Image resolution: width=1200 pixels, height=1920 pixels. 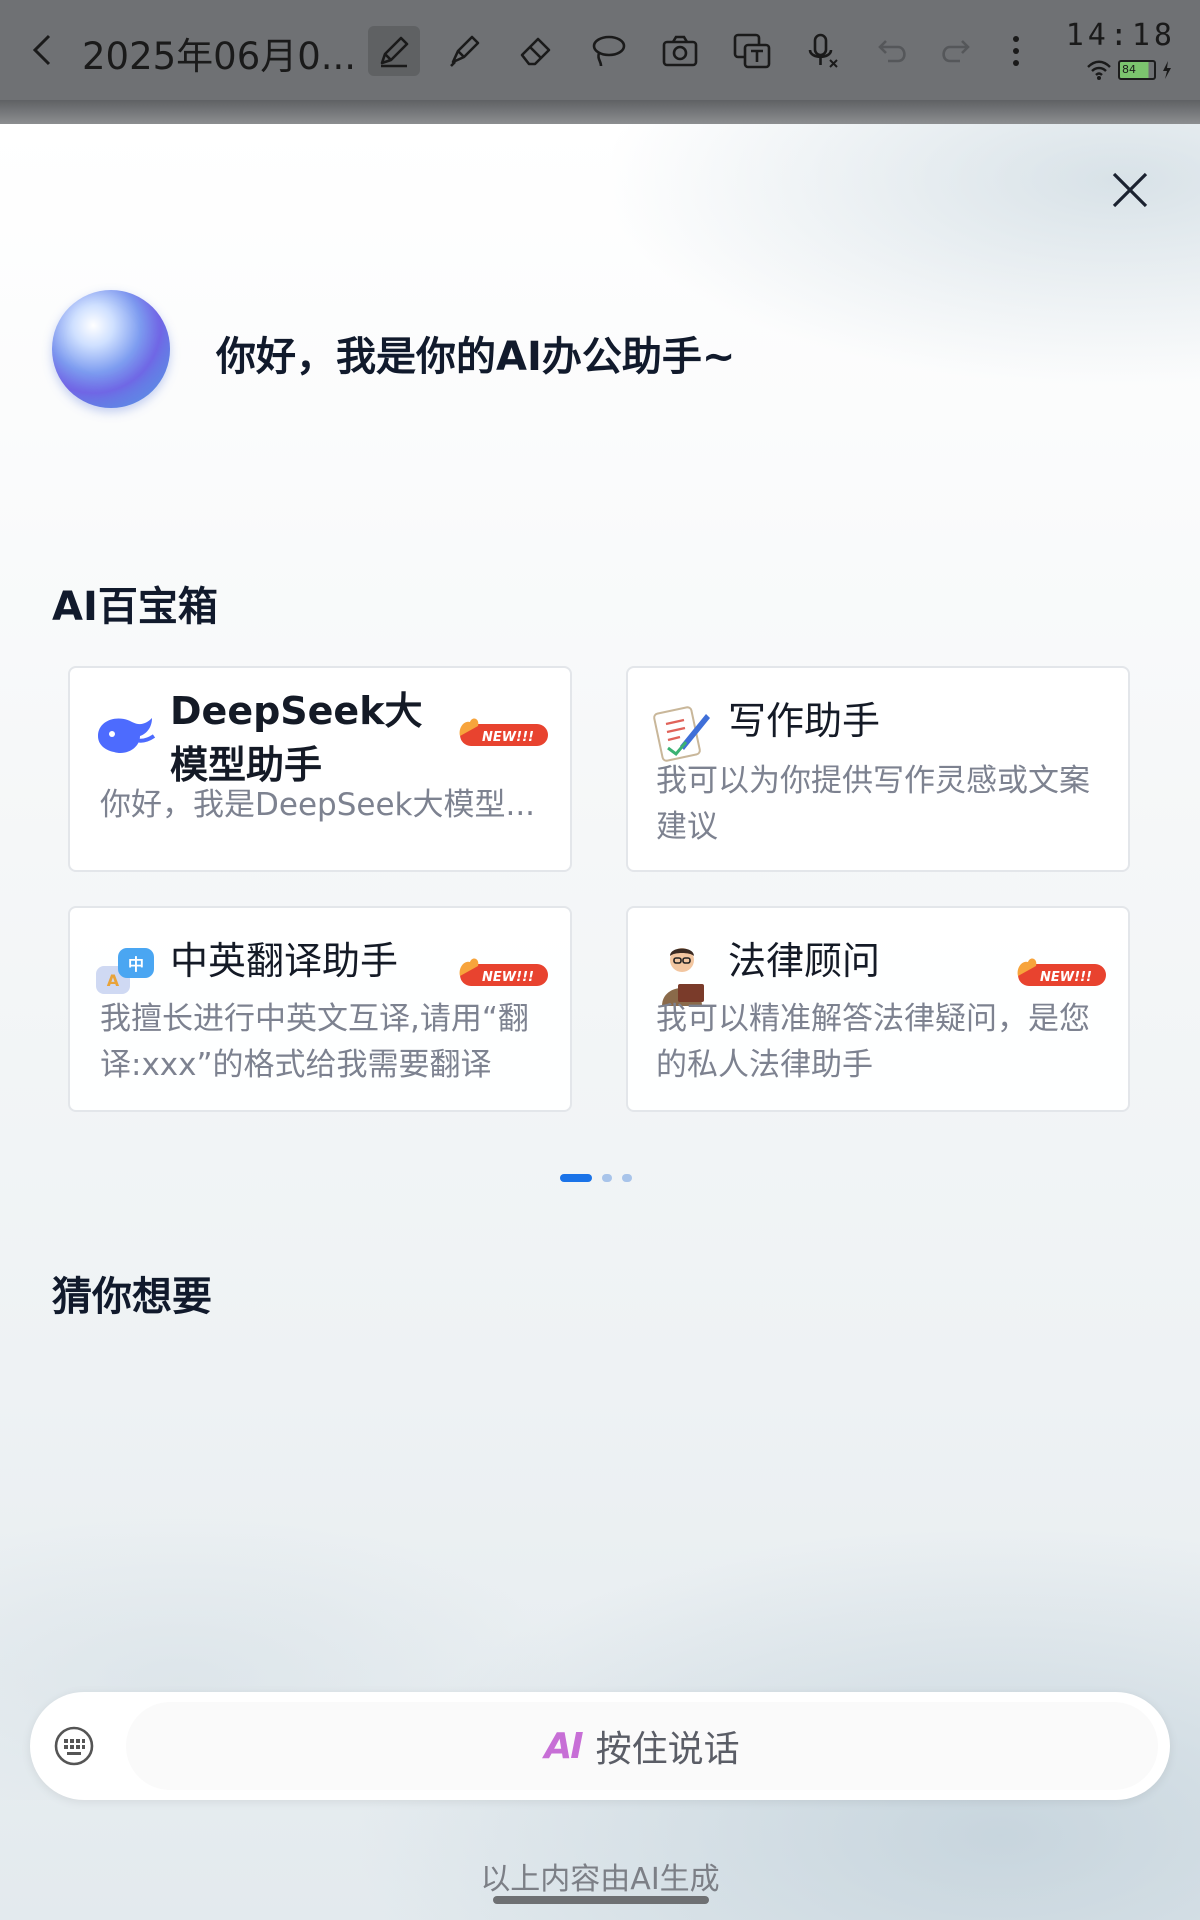 I want to click on undo-icon, so click(x=892, y=51).